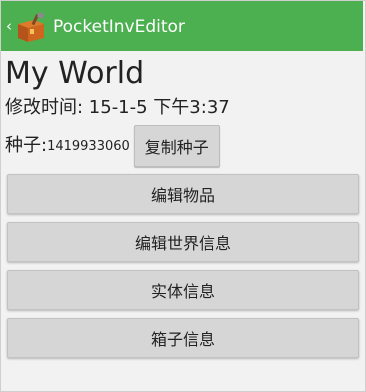 Image resolution: width=366 pixels, height=392 pixels. Describe the element at coordinates (183, 338) in the screenshot. I see `chest-info-button: 箱子信息` at that location.